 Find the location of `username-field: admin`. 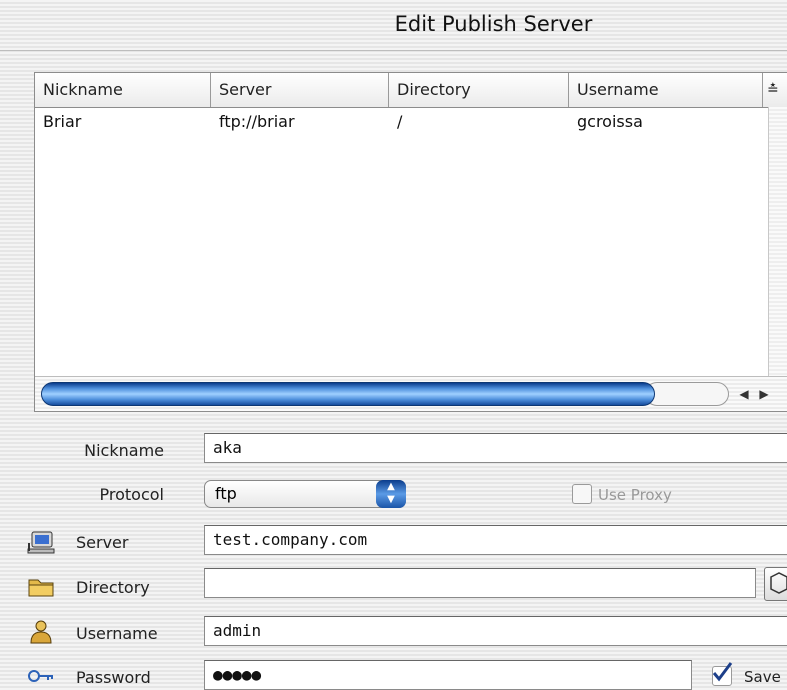

username-field: admin is located at coordinates (495, 631).